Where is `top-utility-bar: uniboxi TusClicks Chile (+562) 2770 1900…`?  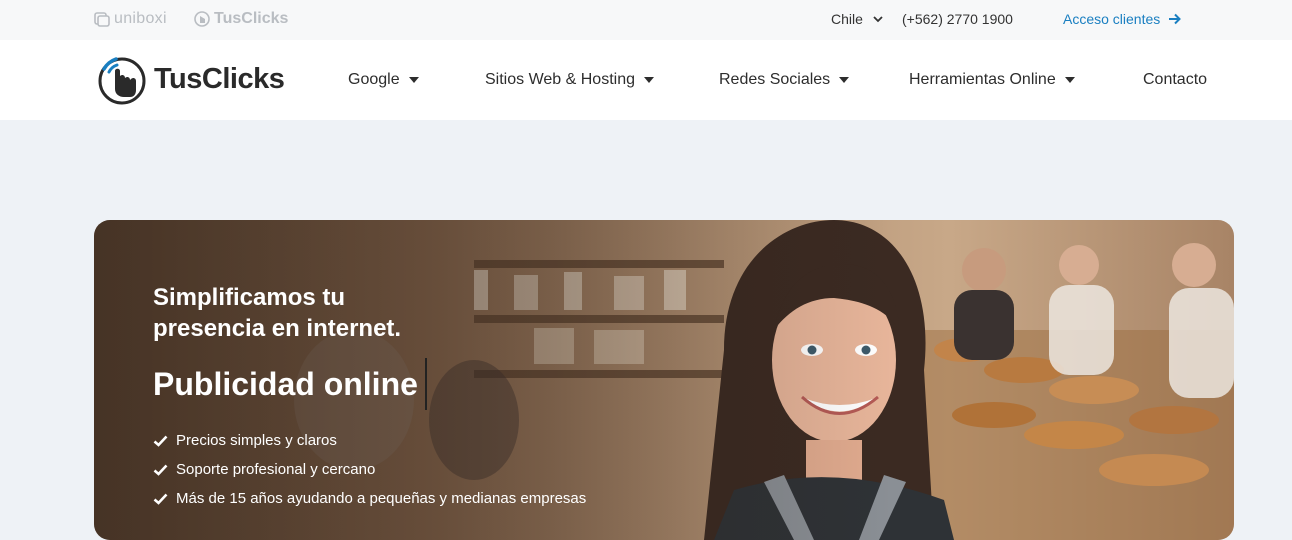
top-utility-bar: uniboxi TusClicks Chile (+562) 2770 1900… is located at coordinates (646, 20).